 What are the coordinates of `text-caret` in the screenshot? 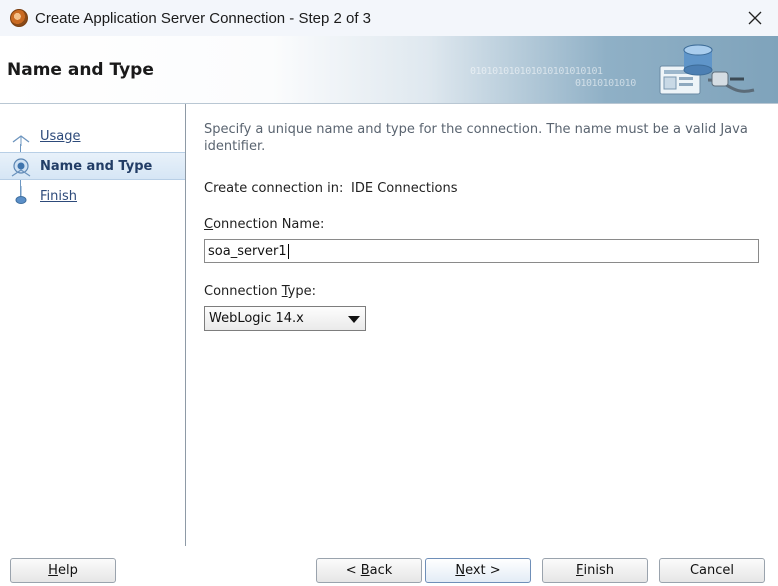 It's located at (288, 251).